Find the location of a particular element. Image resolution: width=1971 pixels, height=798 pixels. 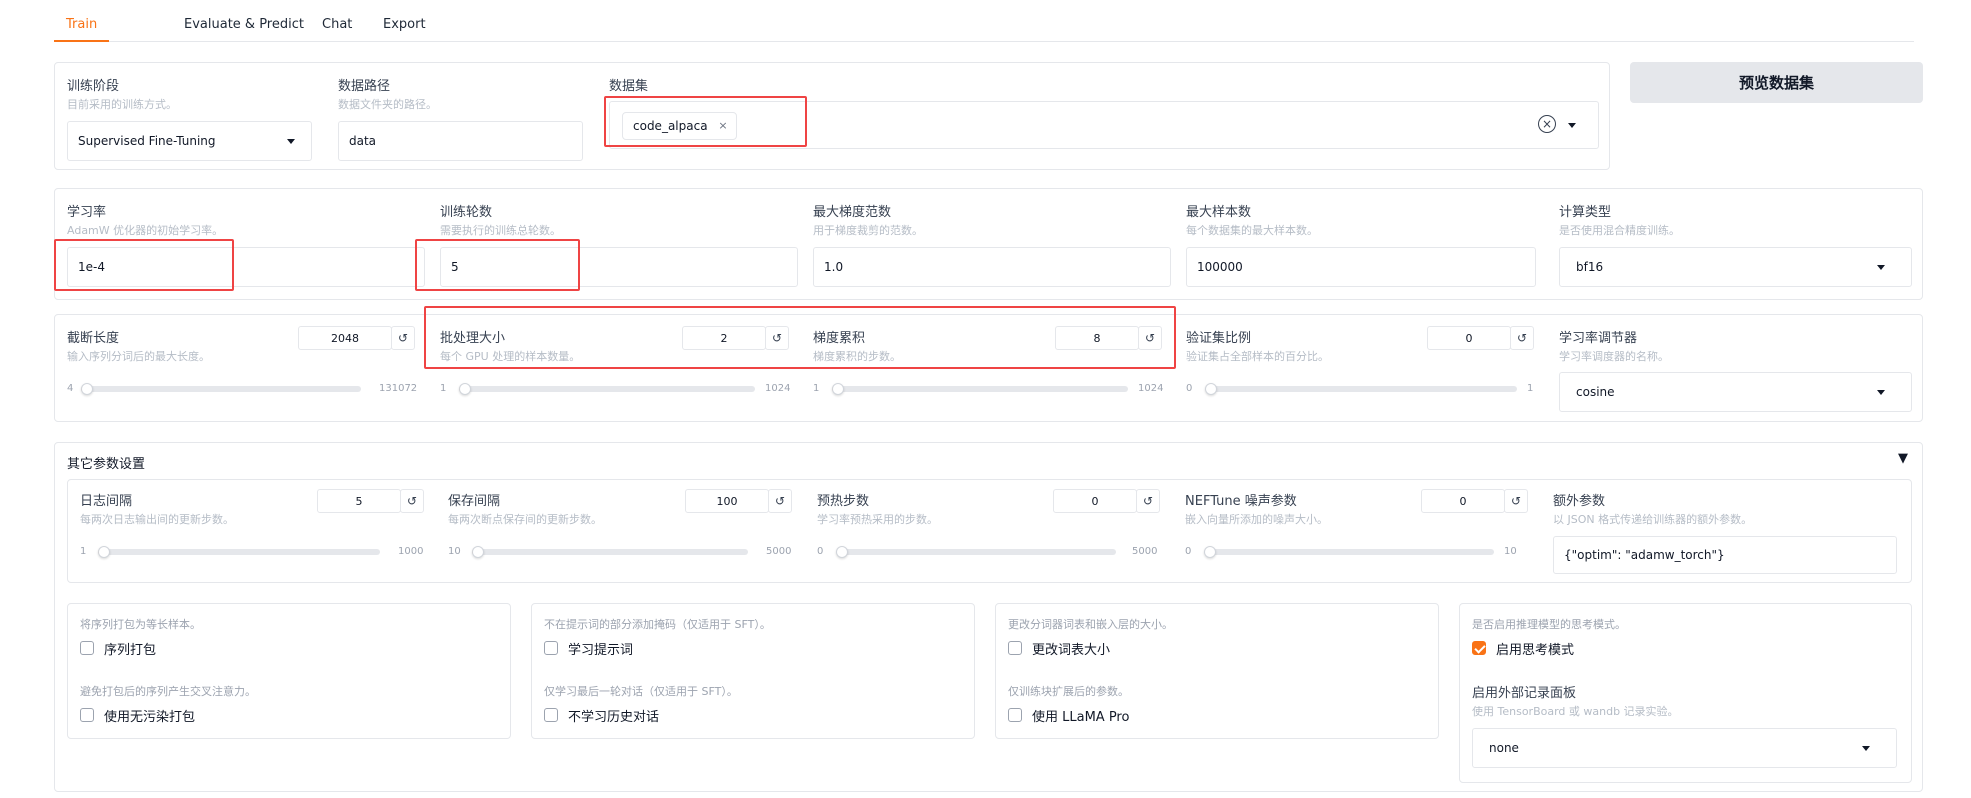

clear-icon: × is located at coordinates (1547, 124).